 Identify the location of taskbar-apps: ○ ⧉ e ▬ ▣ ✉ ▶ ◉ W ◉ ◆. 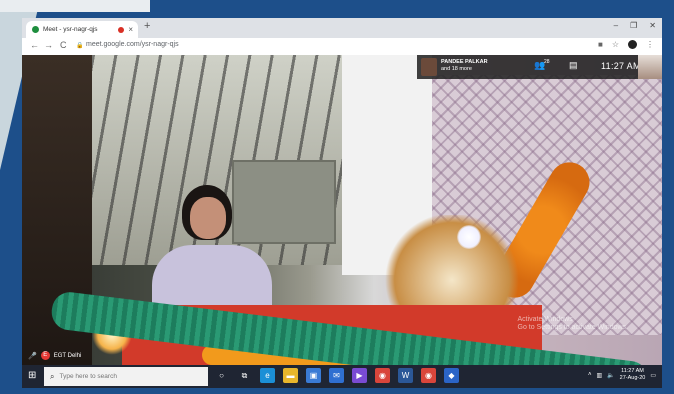
(336, 375).